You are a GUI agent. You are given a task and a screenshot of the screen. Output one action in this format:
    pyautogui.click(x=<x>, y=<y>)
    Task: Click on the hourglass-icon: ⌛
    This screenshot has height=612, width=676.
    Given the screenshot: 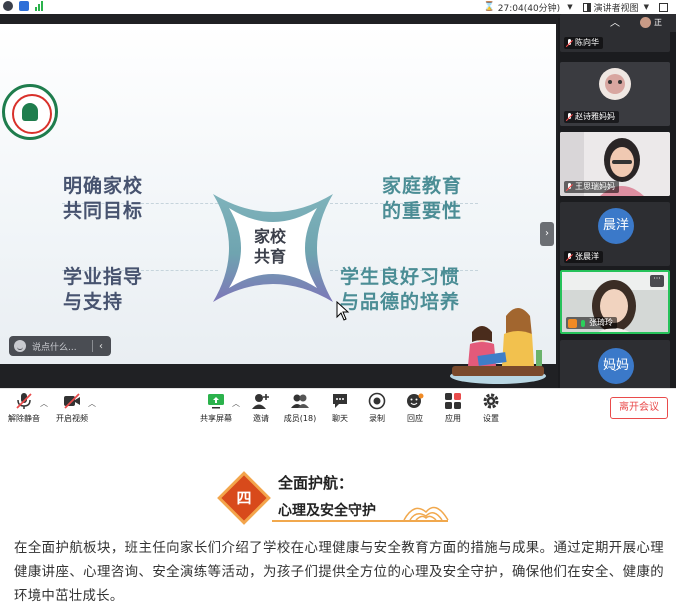 What is the action you would take?
    pyautogui.click(x=489, y=7)
    